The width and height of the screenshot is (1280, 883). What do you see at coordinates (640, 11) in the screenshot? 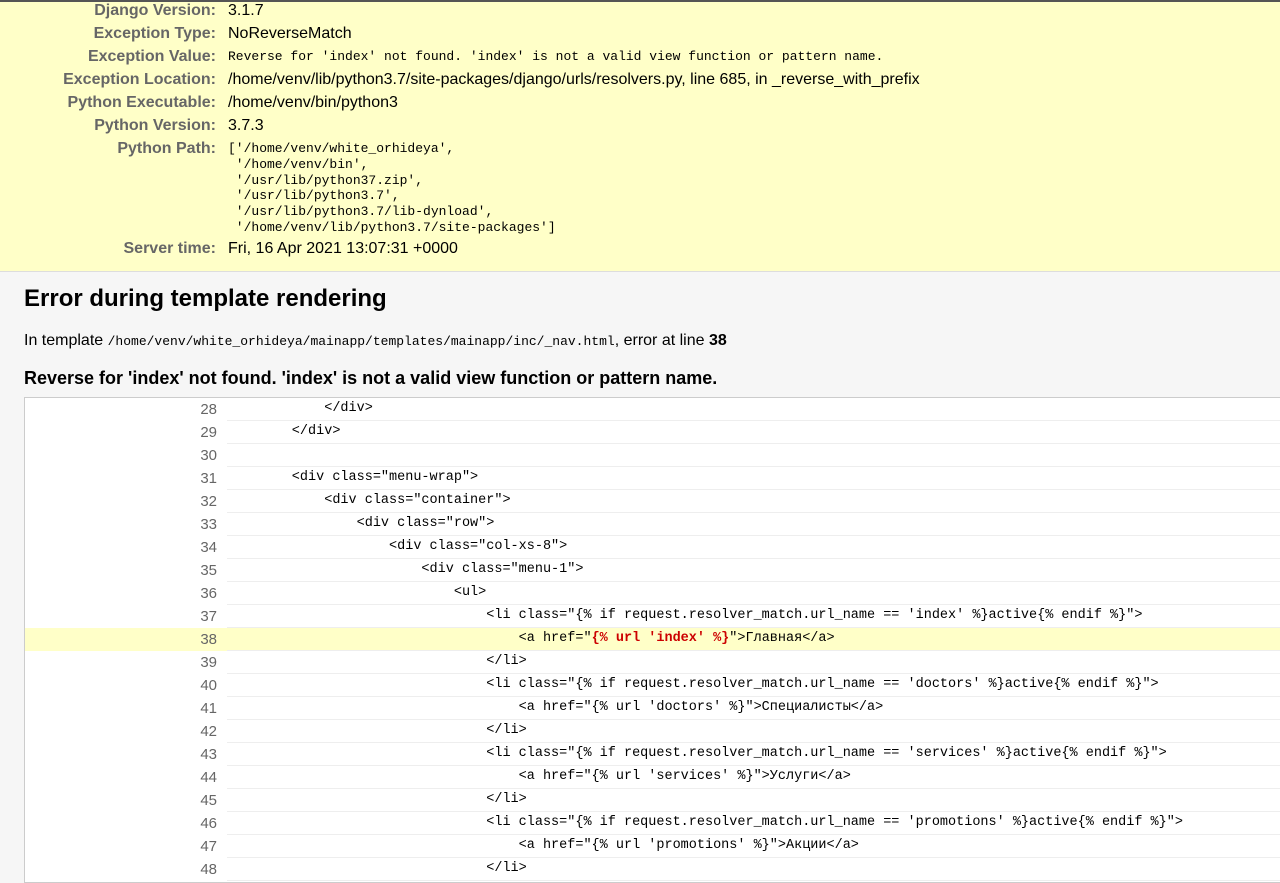
I see `meta-row-django-version: Django Version: 3.1.7` at bounding box center [640, 11].